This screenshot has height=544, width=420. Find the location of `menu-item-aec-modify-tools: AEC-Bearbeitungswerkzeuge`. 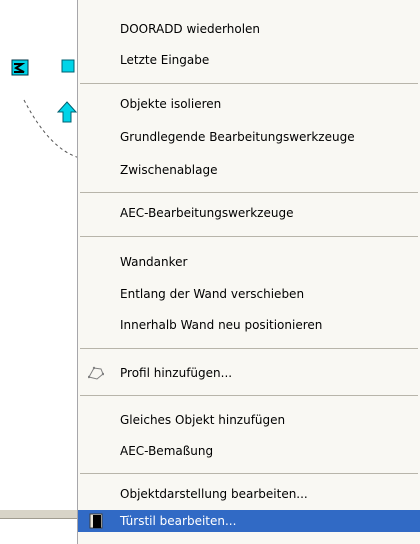

menu-item-aec-modify-tools: AEC-Bearbeitungswerkzeuge is located at coordinates (249, 213).